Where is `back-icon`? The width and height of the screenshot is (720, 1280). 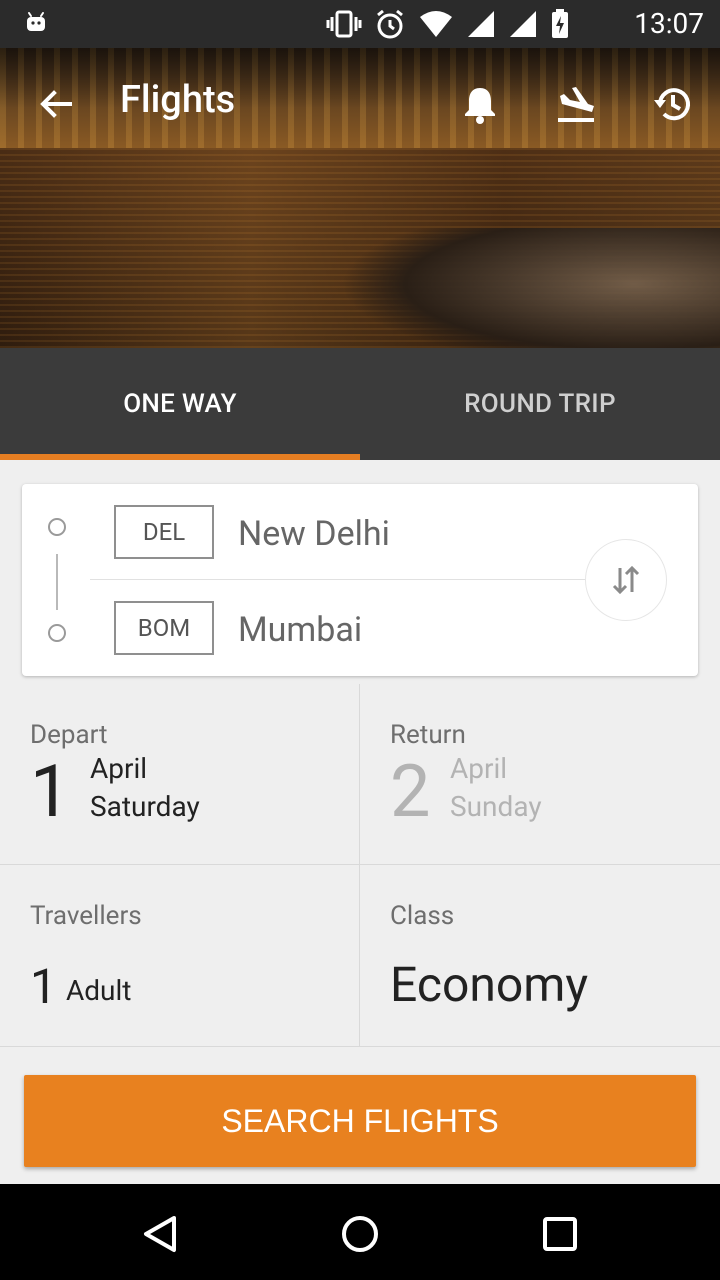
back-icon is located at coordinates (56, 104).